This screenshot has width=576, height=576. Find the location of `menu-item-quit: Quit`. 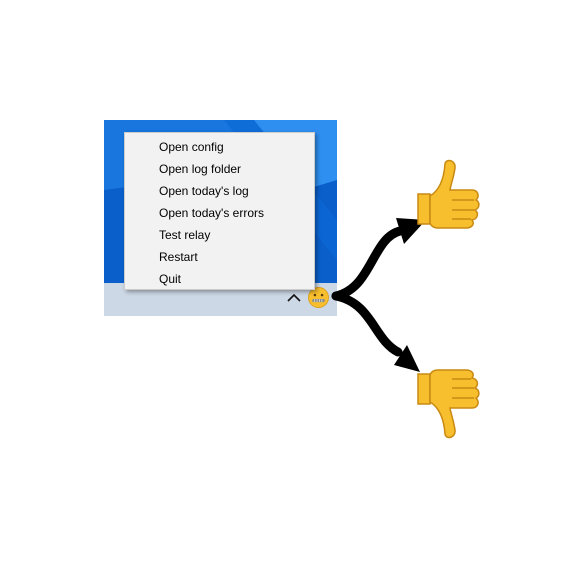

menu-item-quit: Quit is located at coordinates (219, 279).